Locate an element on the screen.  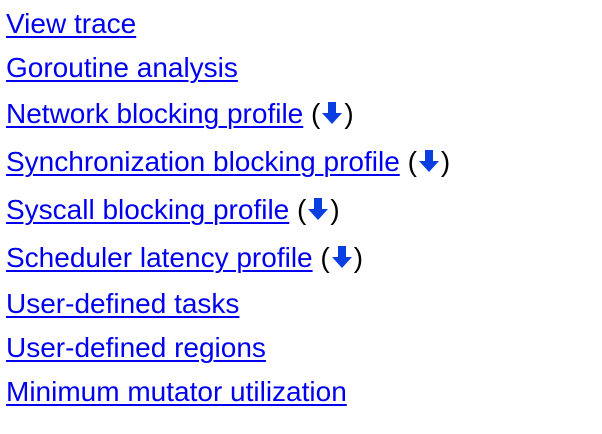
scheduler-latency-download-link is located at coordinates (342, 257).